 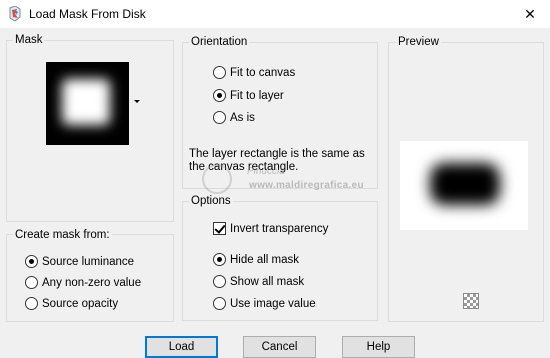 I want to click on radio-fit-to-canvas: Fit to canvas, so click(x=254, y=72).